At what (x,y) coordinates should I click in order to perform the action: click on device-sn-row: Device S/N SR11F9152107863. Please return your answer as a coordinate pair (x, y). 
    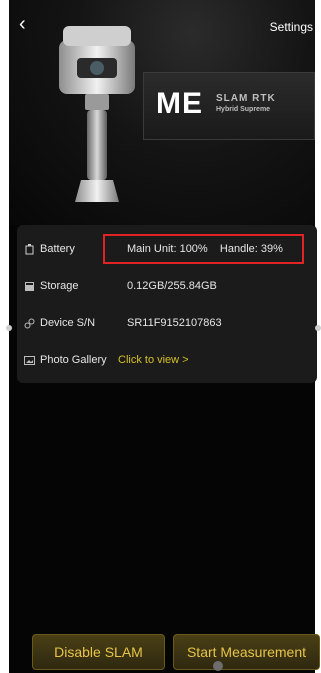
    Looking at the image, I should click on (167, 323).